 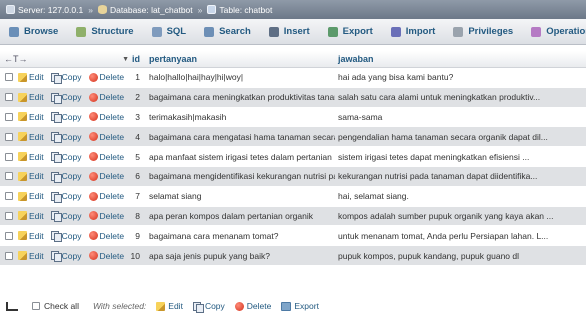 What do you see at coordinates (252, 306) in the screenshot?
I see `bulk-delete-button: Delete` at bounding box center [252, 306].